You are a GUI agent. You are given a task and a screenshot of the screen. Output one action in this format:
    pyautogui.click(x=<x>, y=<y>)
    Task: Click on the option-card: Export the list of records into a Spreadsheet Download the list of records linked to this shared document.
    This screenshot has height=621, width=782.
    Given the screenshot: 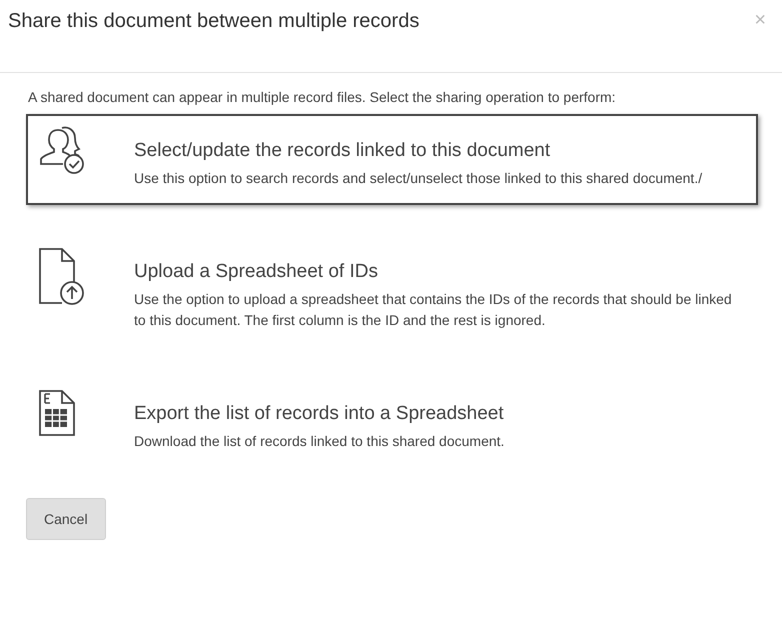 What is the action you would take?
    pyautogui.click(x=392, y=422)
    